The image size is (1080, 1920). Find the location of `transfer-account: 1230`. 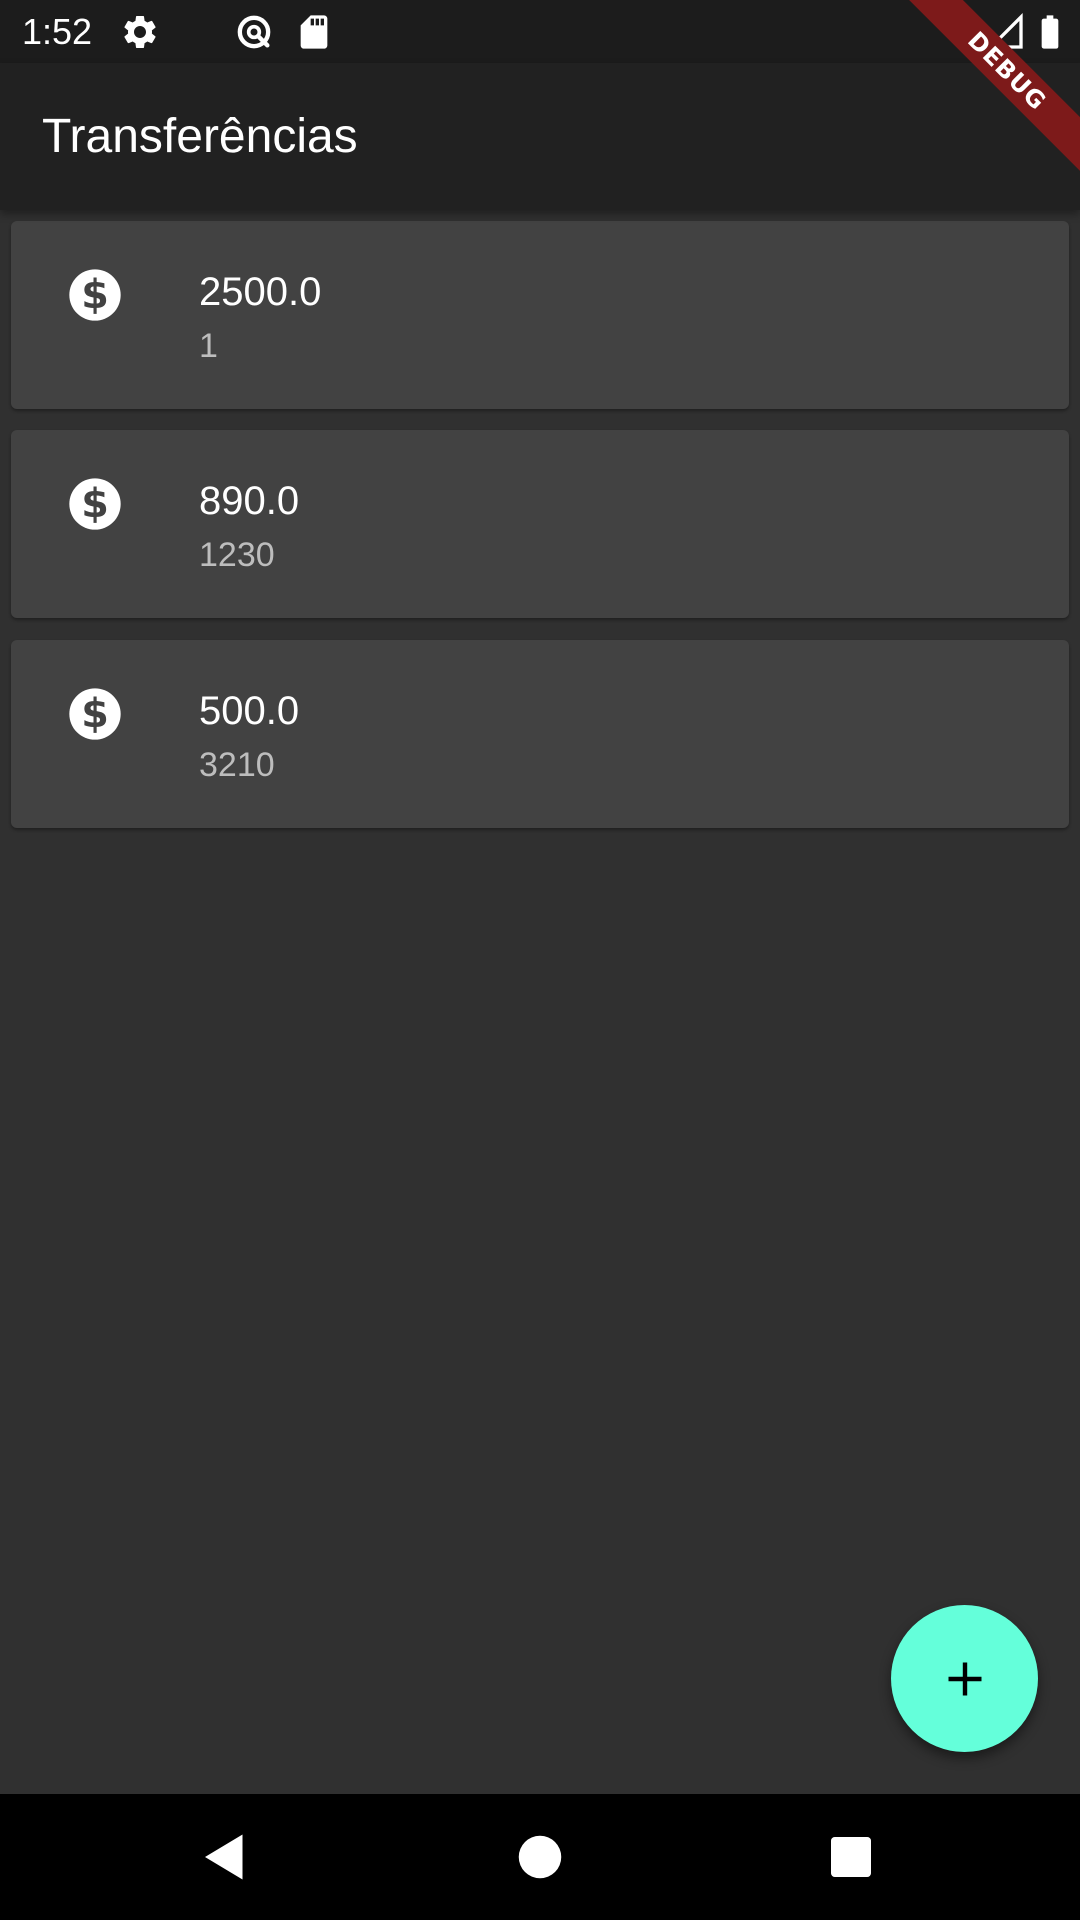

transfer-account: 1230 is located at coordinates (237, 555).